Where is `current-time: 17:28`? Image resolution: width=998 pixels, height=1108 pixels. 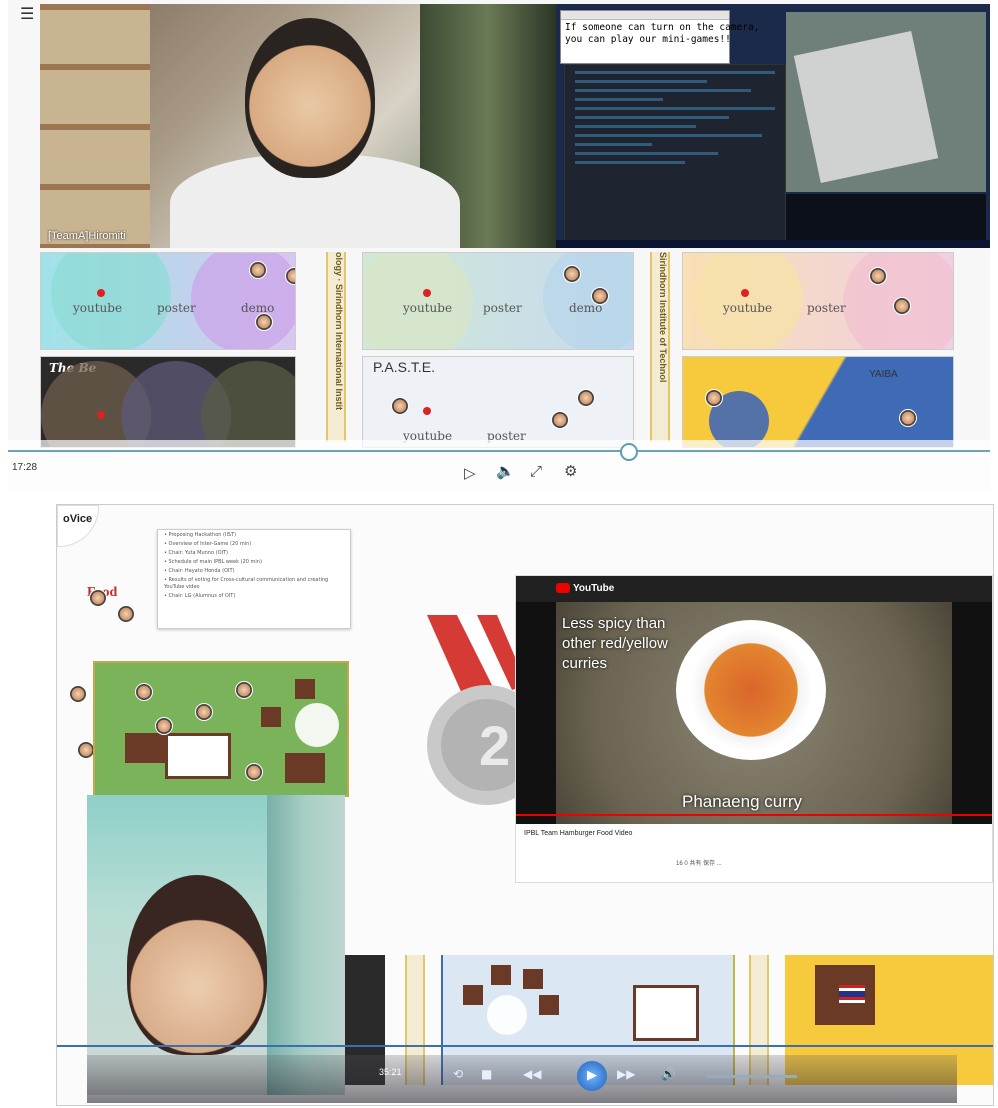
current-time: 17:28 is located at coordinates (25, 467).